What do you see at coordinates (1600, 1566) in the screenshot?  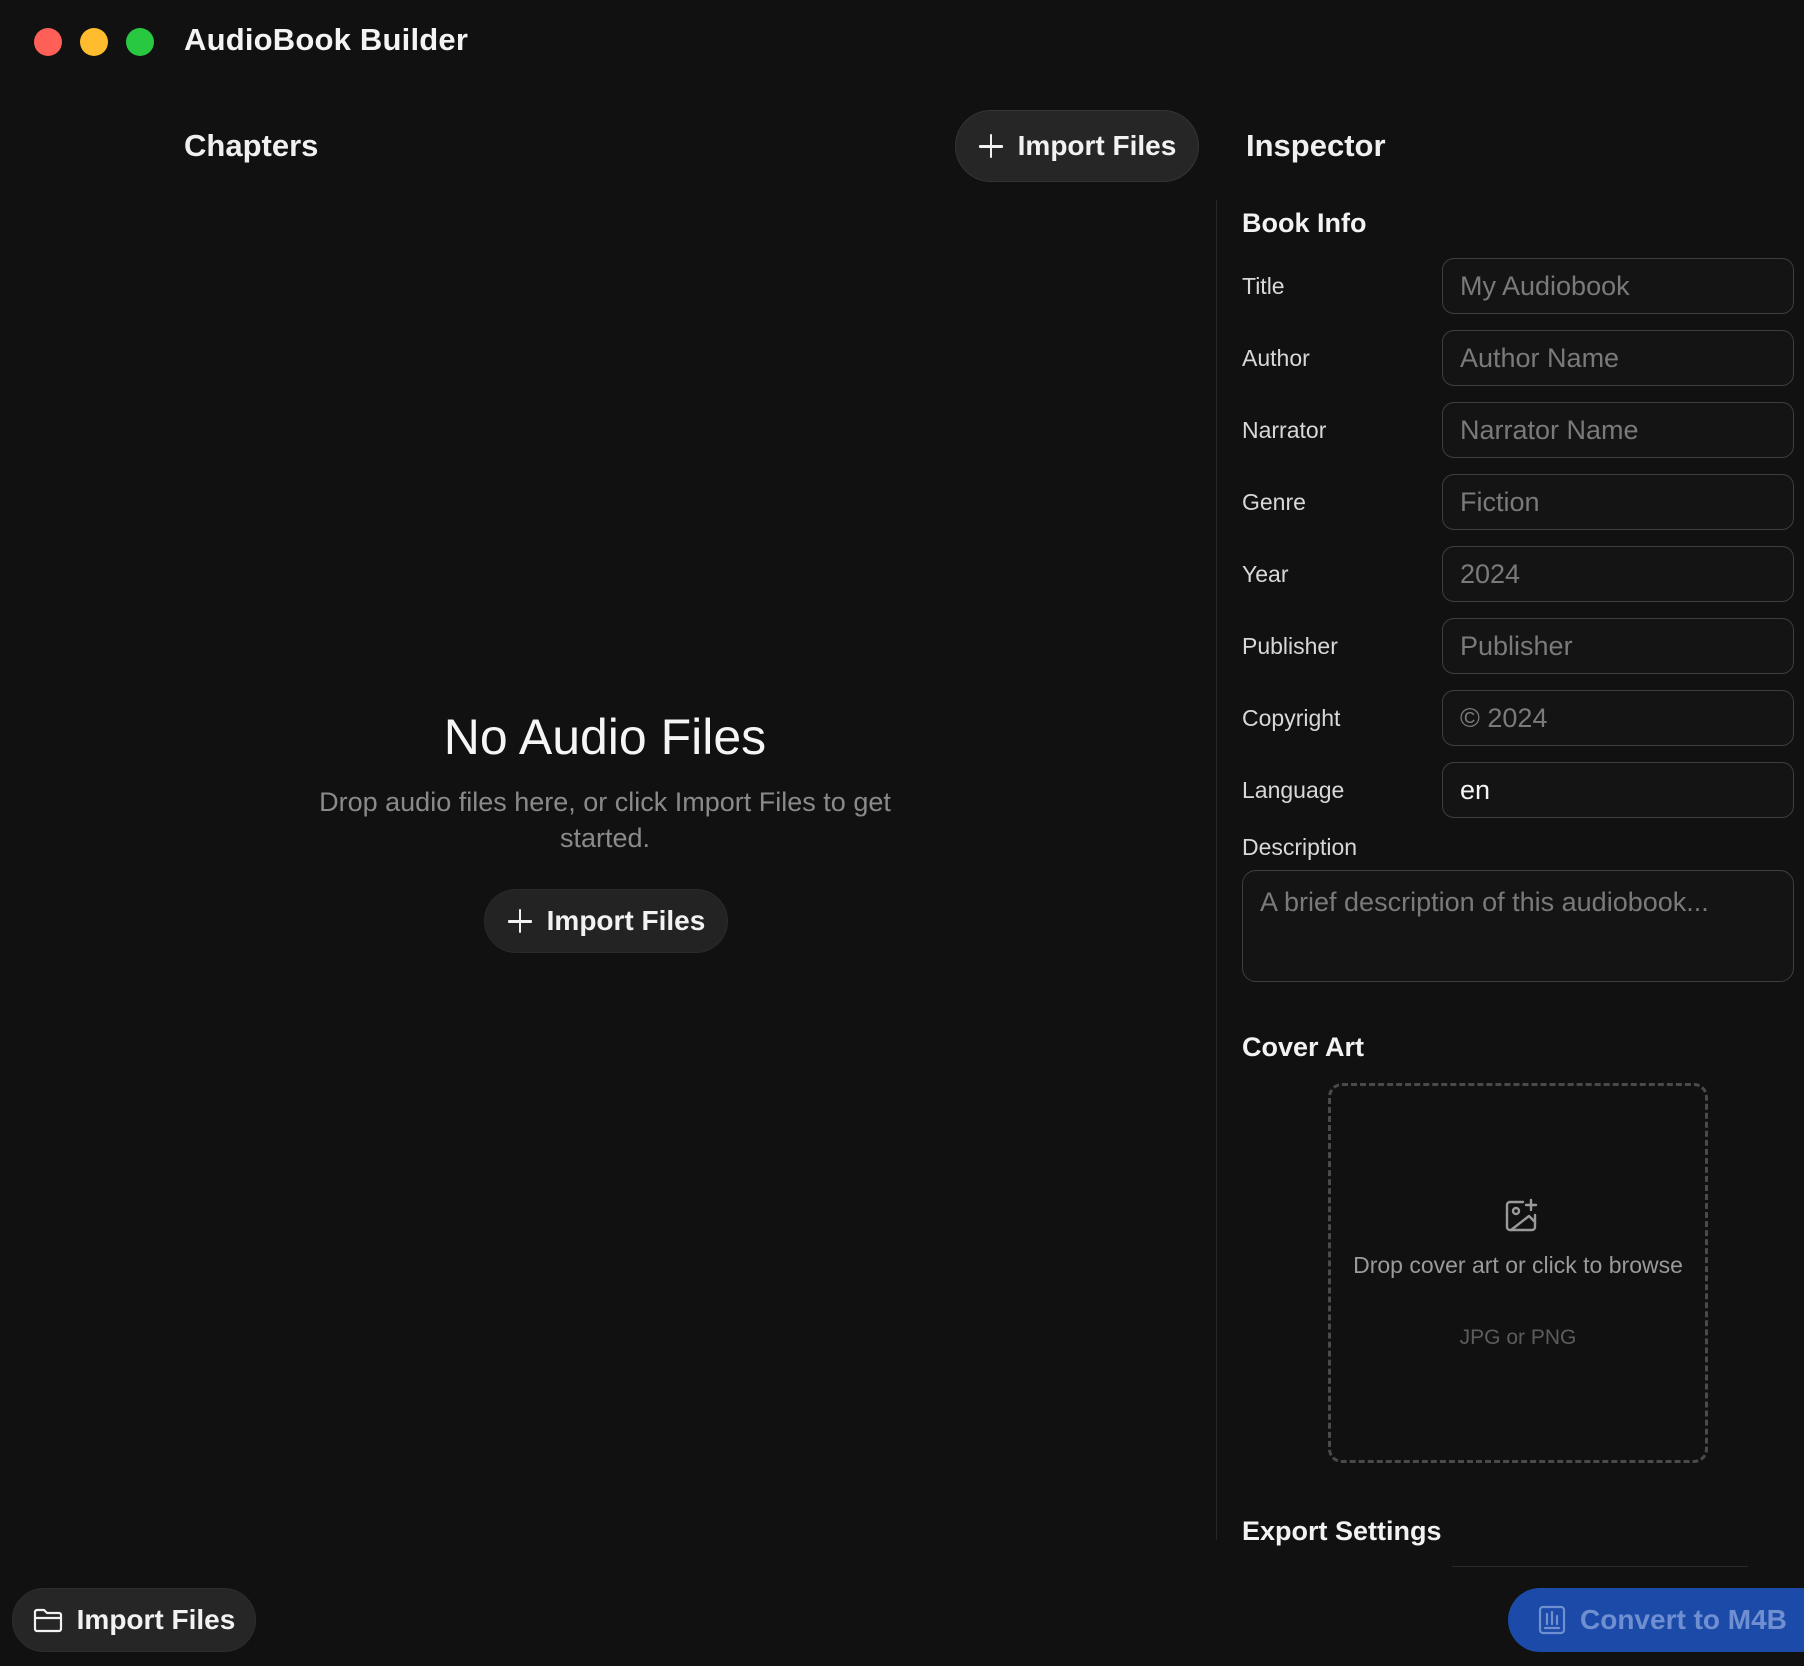 I see `export-settings-divider` at bounding box center [1600, 1566].